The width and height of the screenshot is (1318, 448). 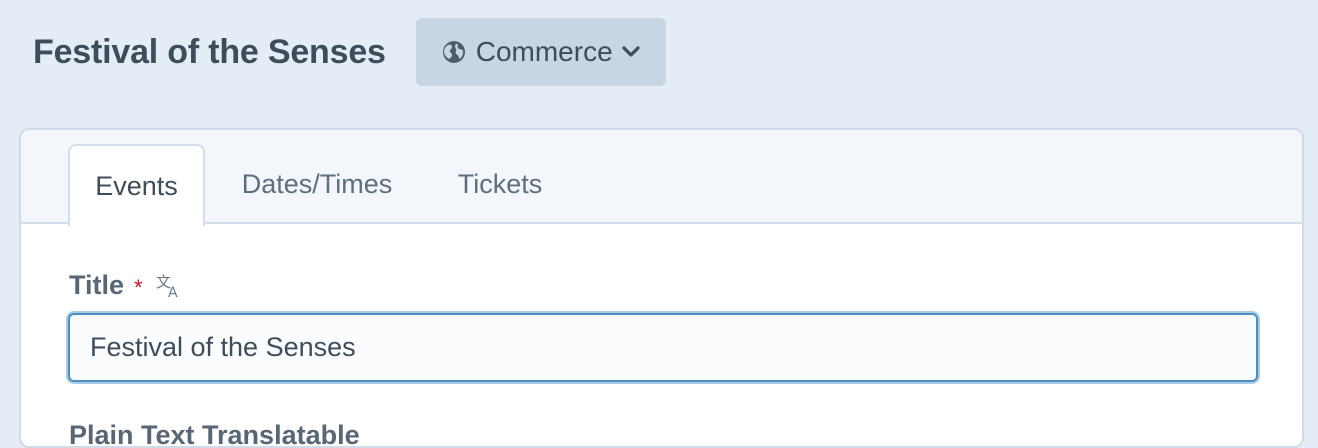 What do you see at coordinates (544, 51) in the screenshot?
I see `site-menu-label: Commerce` at bounding box center [544, 51].